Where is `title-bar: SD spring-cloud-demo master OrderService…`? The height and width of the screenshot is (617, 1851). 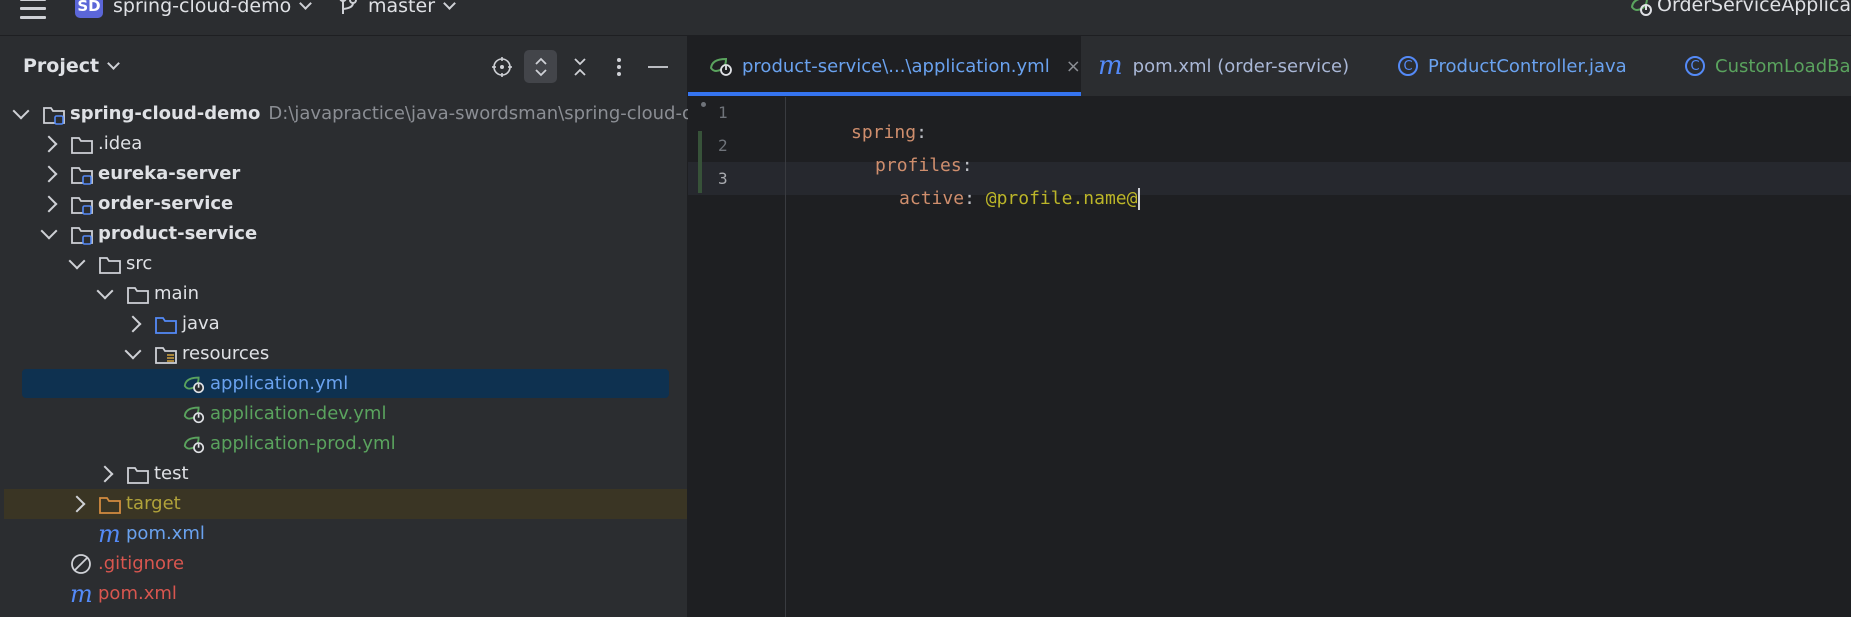
title-bar: SD spring-cloud-demo master OrderService… is located at coordinates (925, 18).